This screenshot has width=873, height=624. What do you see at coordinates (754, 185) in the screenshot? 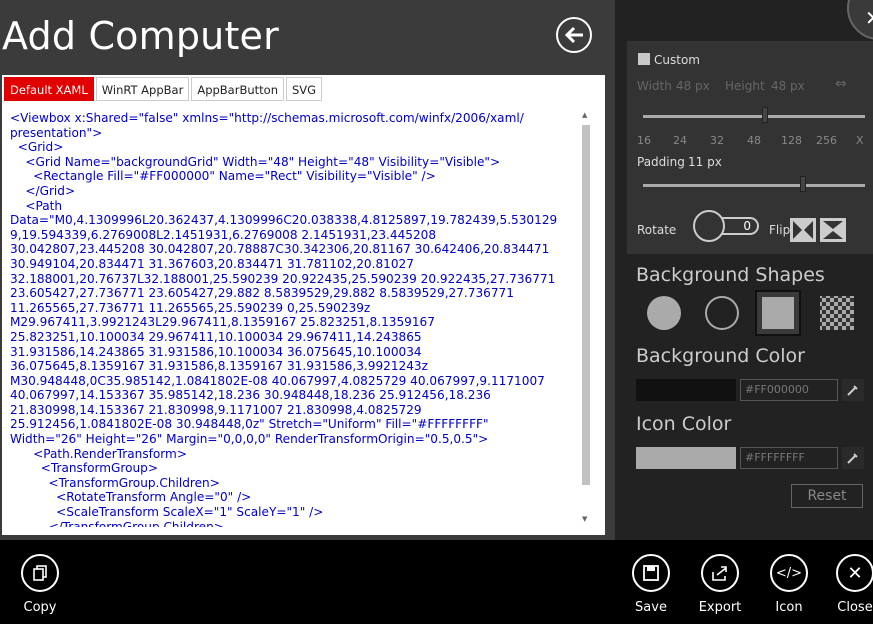
I see `padding-slider` at bounding box center [754, 185].